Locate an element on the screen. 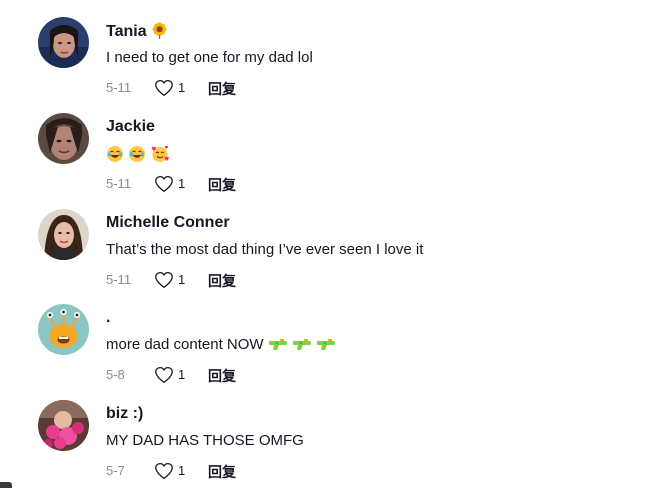 The width and height of the screenshot is (647, 488). comment-text-content: more dad content NOW is located at coordinates (185, 344).